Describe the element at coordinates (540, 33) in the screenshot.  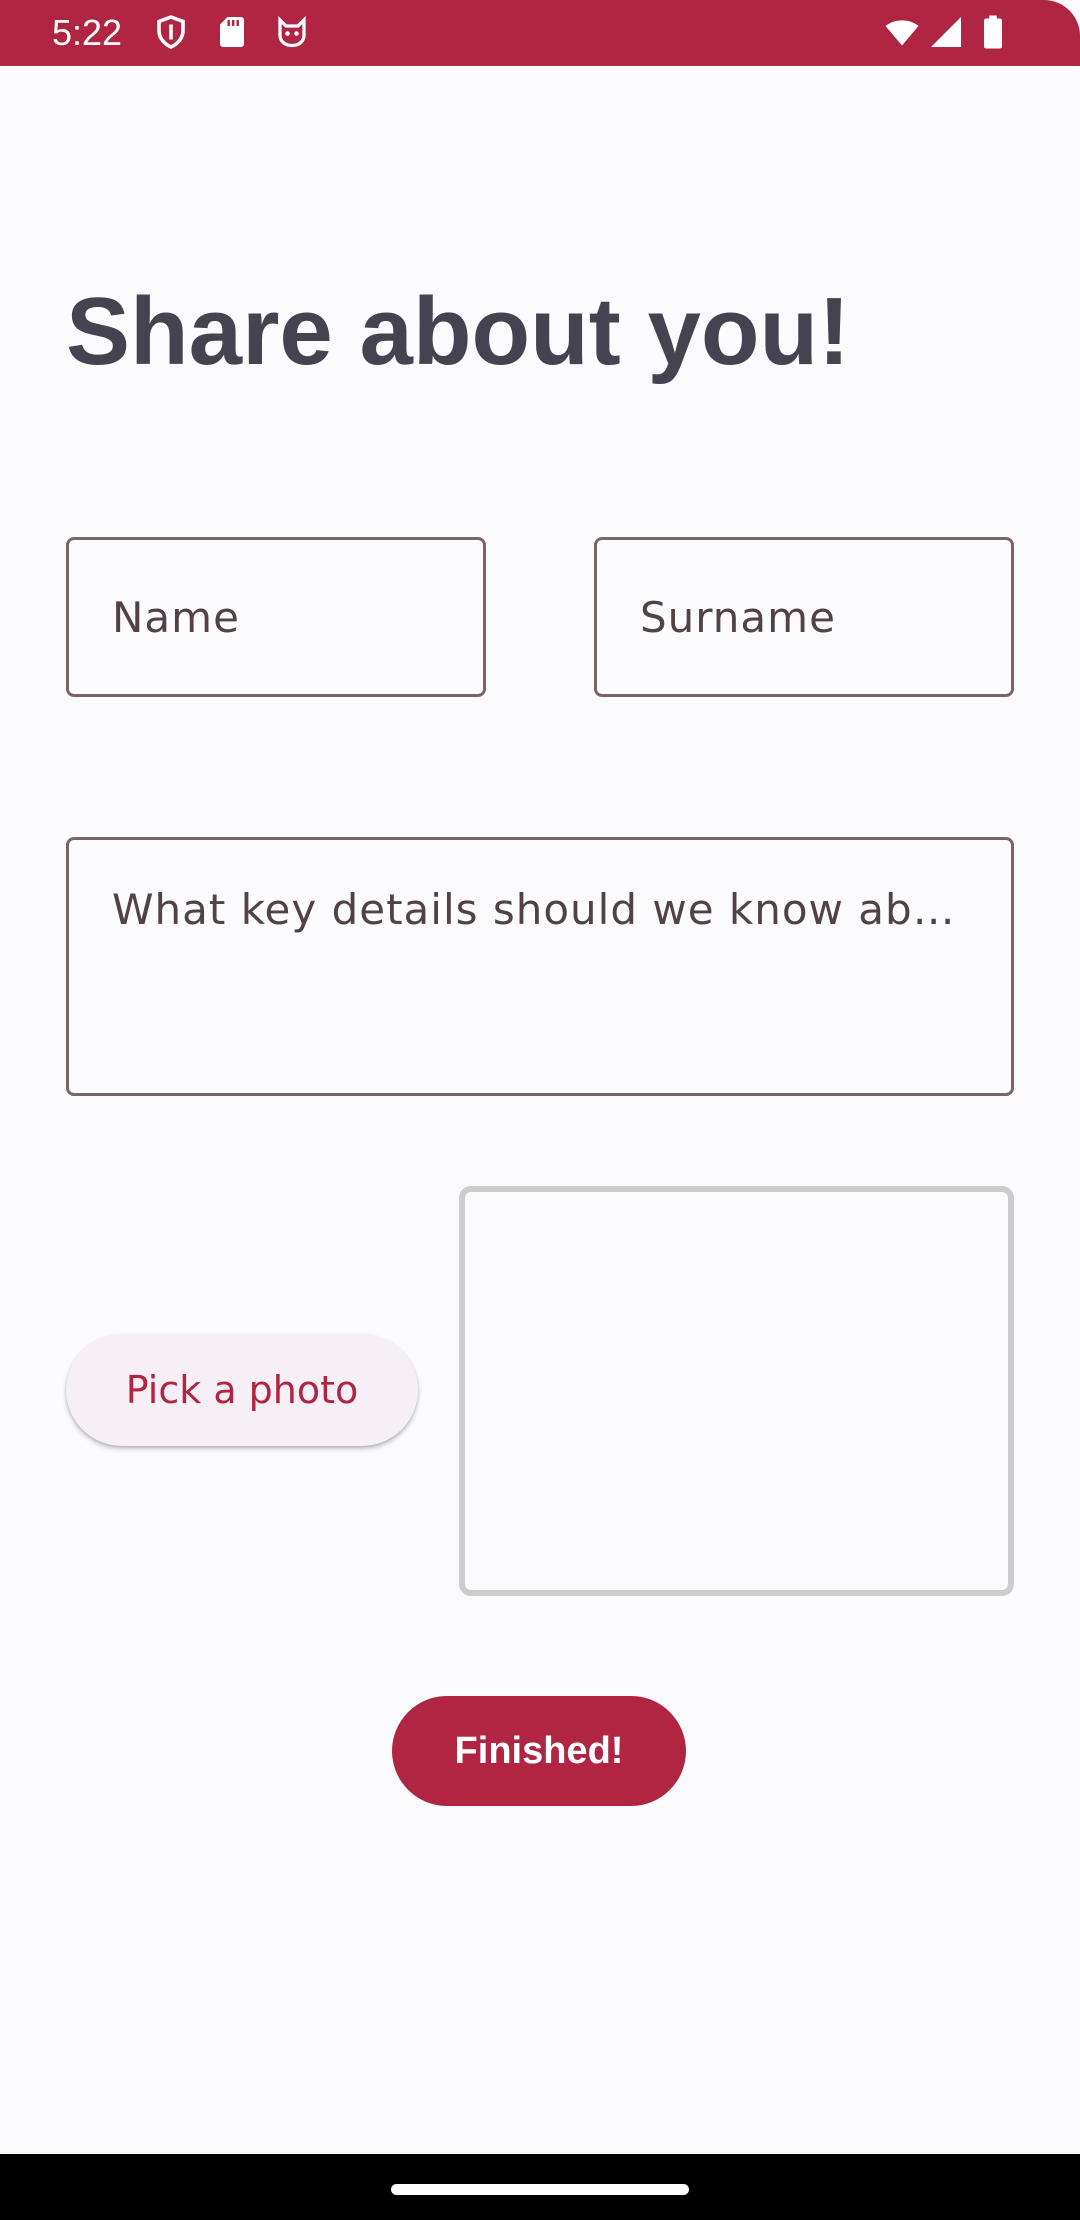
I see `status-bar: 5:22` at that location.